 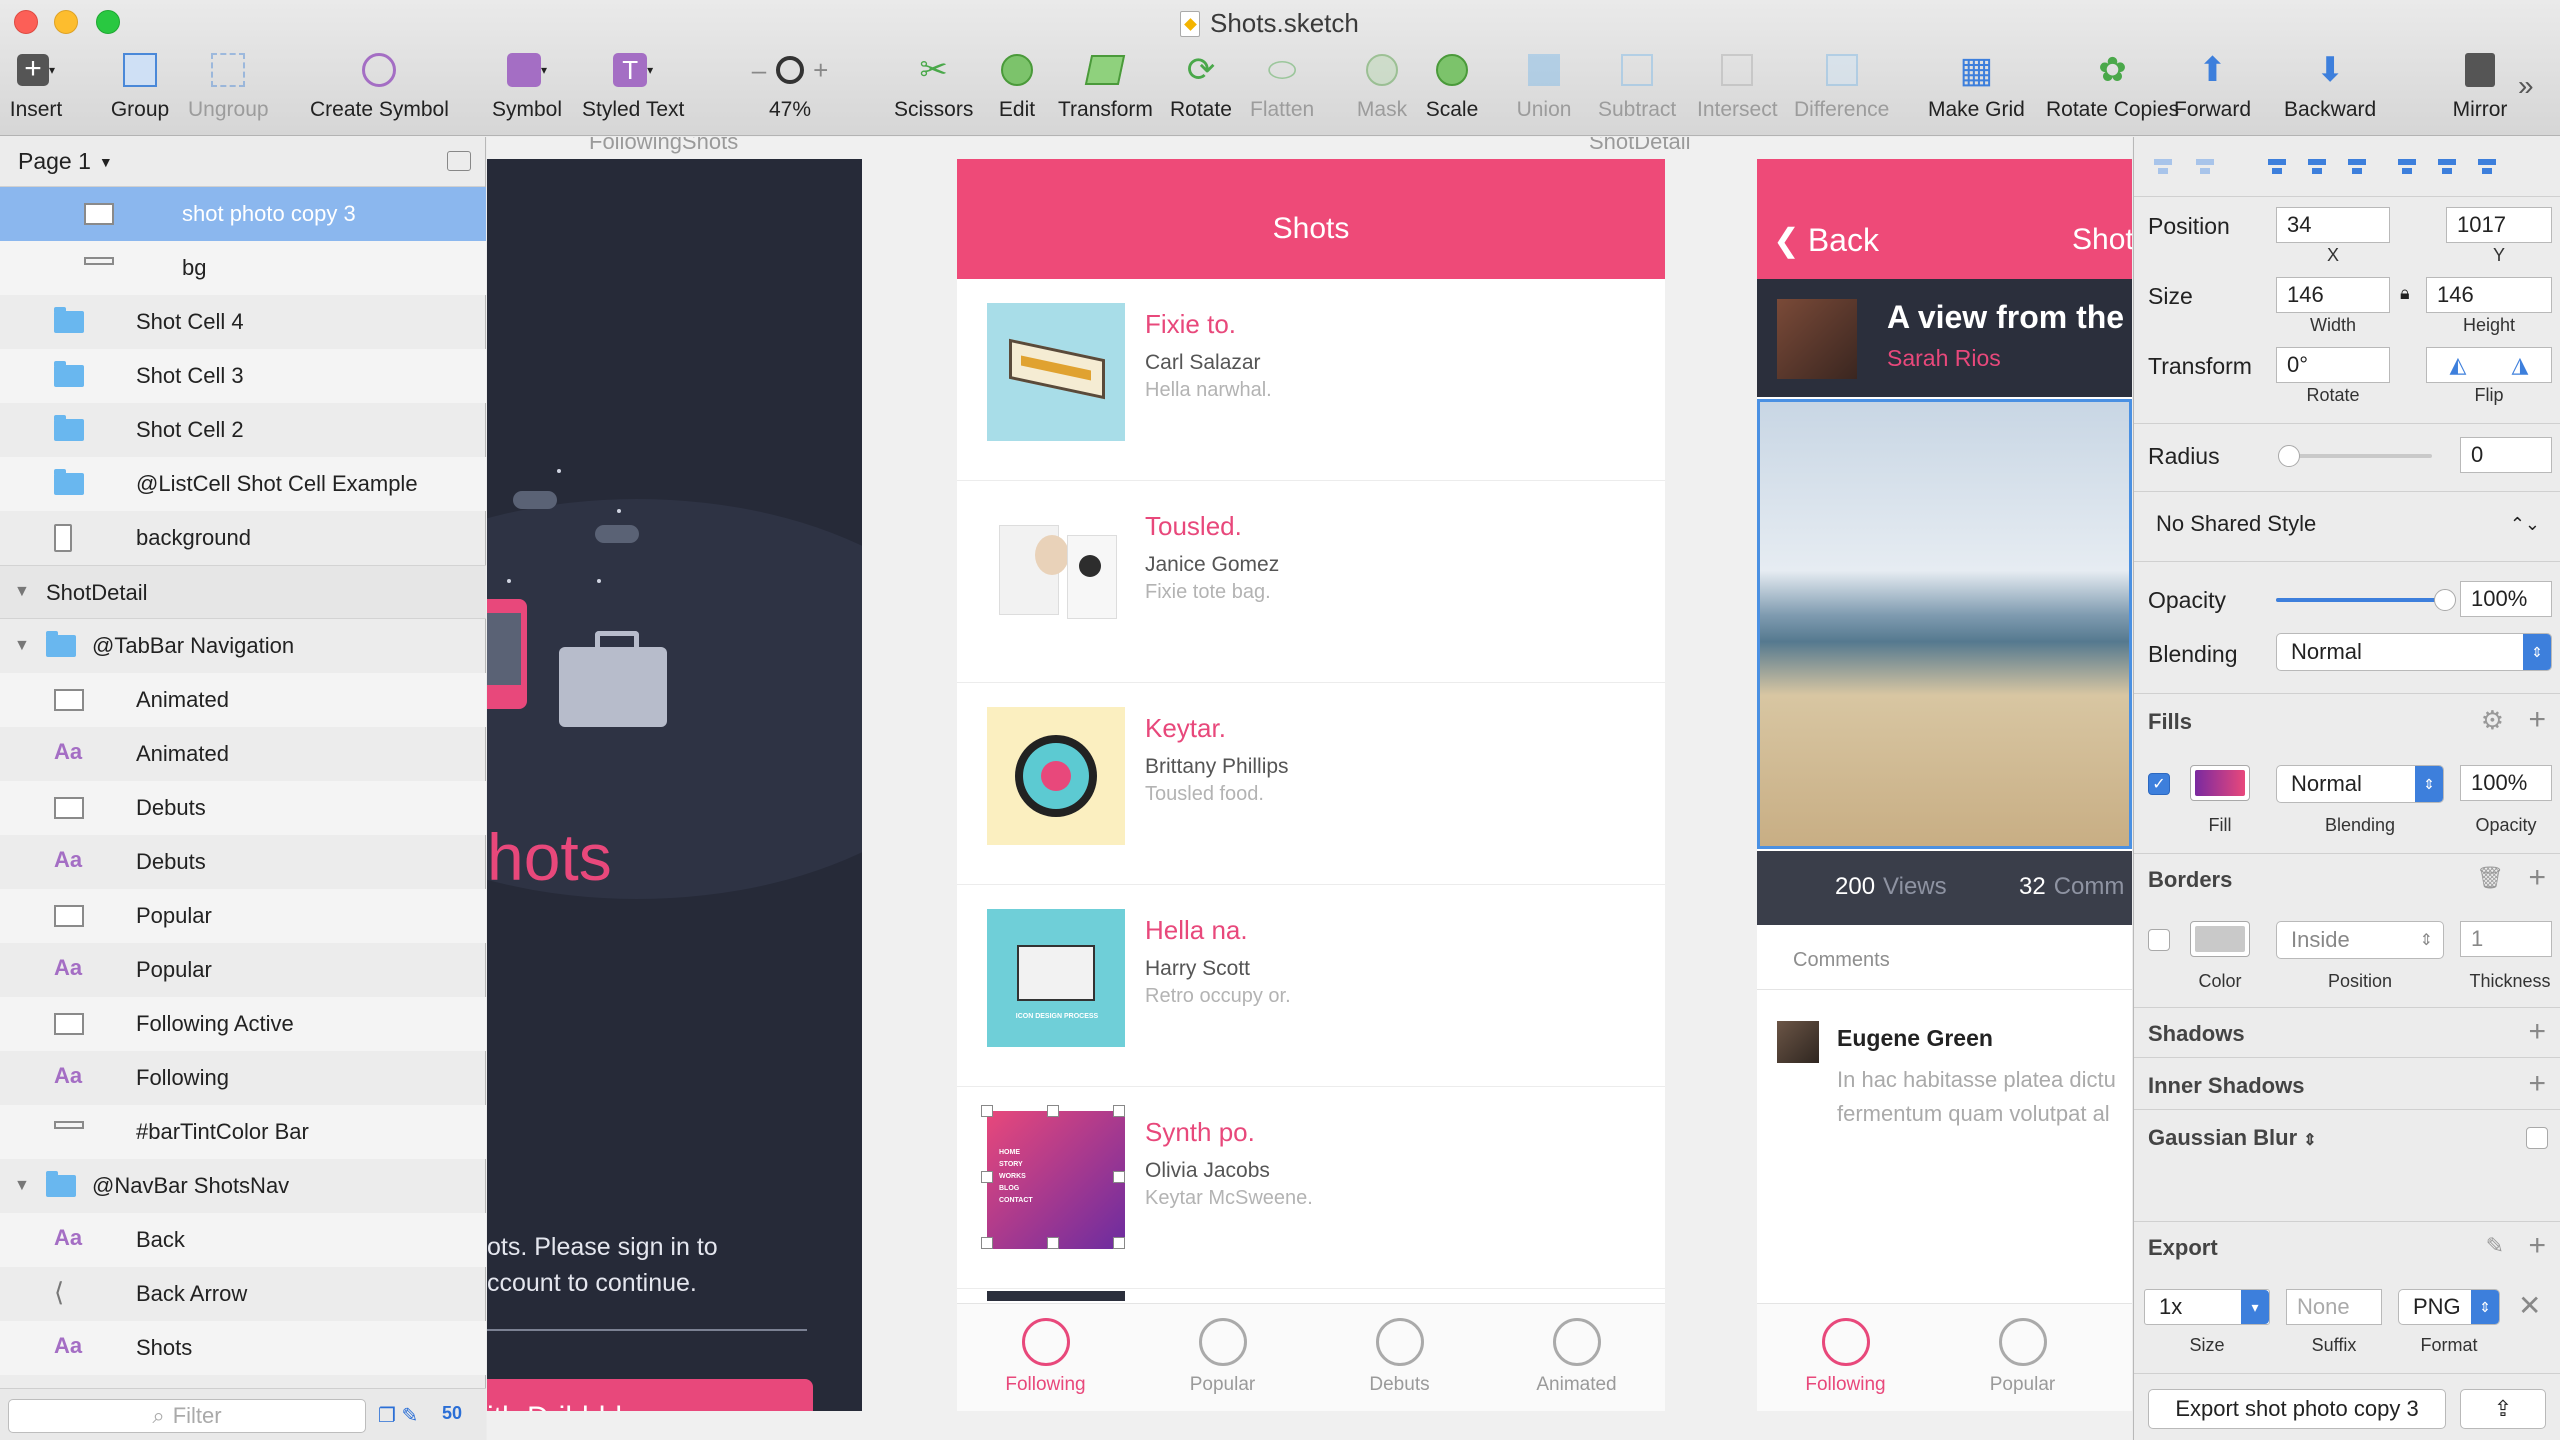 I want to click on align-right-icon, so click(x=2357, y=166).